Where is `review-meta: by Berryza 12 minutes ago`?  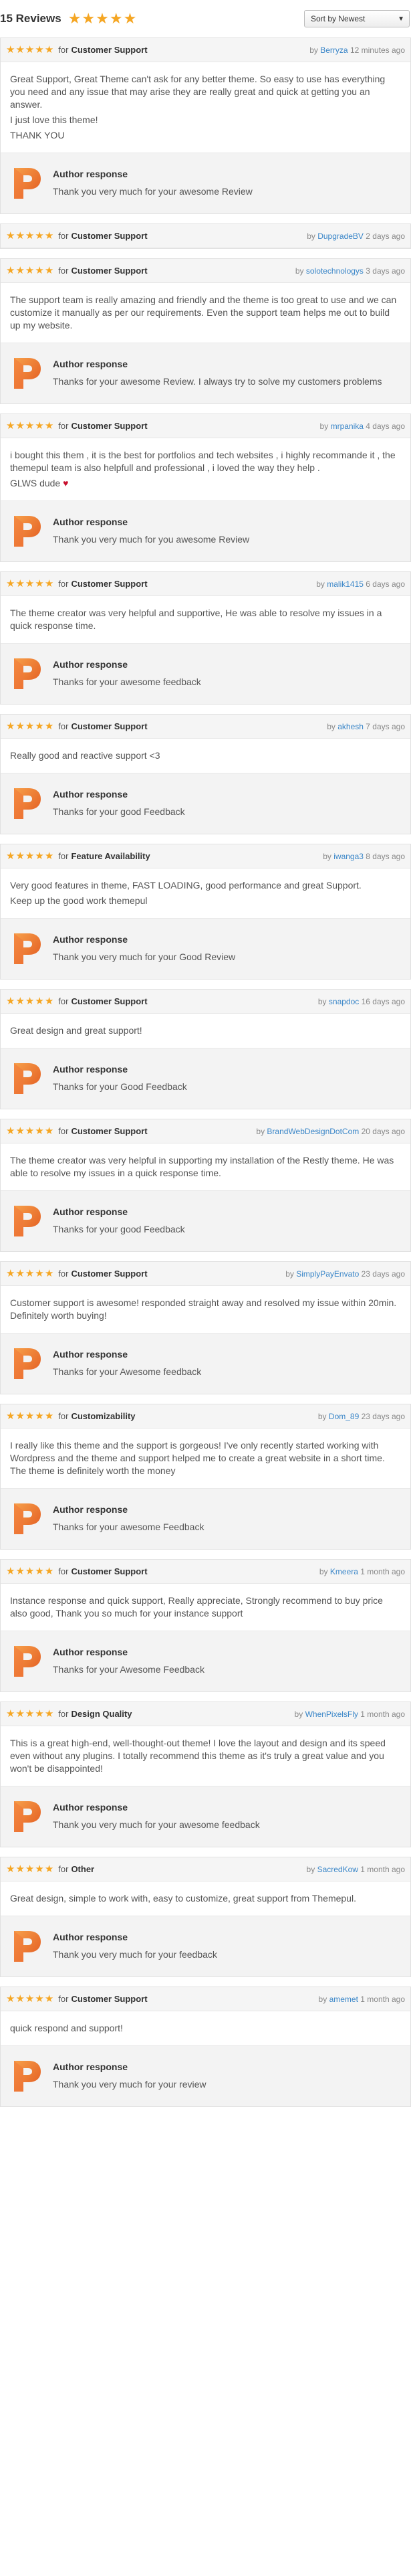 review-meta: by Berryza 12 minutes ago is located at coordinates (357, 50).